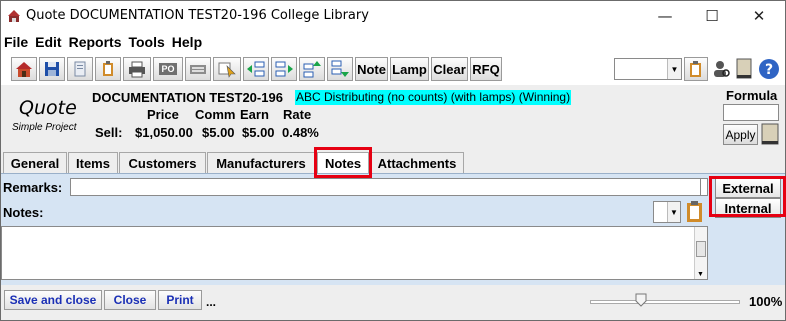 This screenshot has height=321, width=786. Describe the element at coordinates (641, 300) in the screenshot. I see `slider-thumb-icon` at that location.